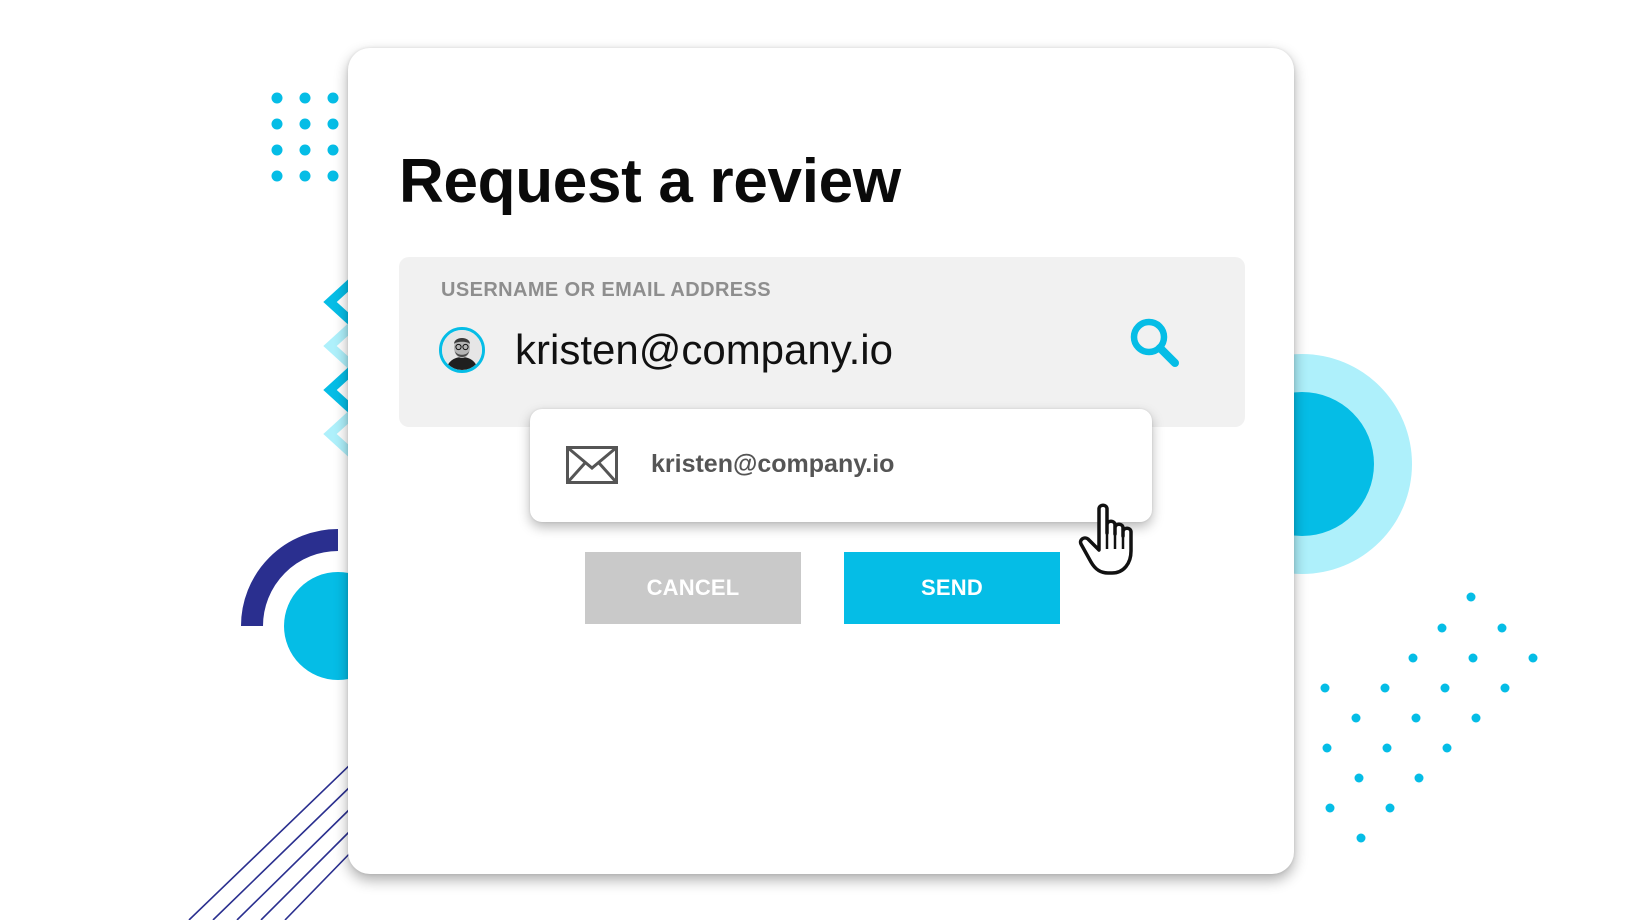 The image size is (1640, 920). I want to click on cancel-button: CANCEL, so click(693, 588).